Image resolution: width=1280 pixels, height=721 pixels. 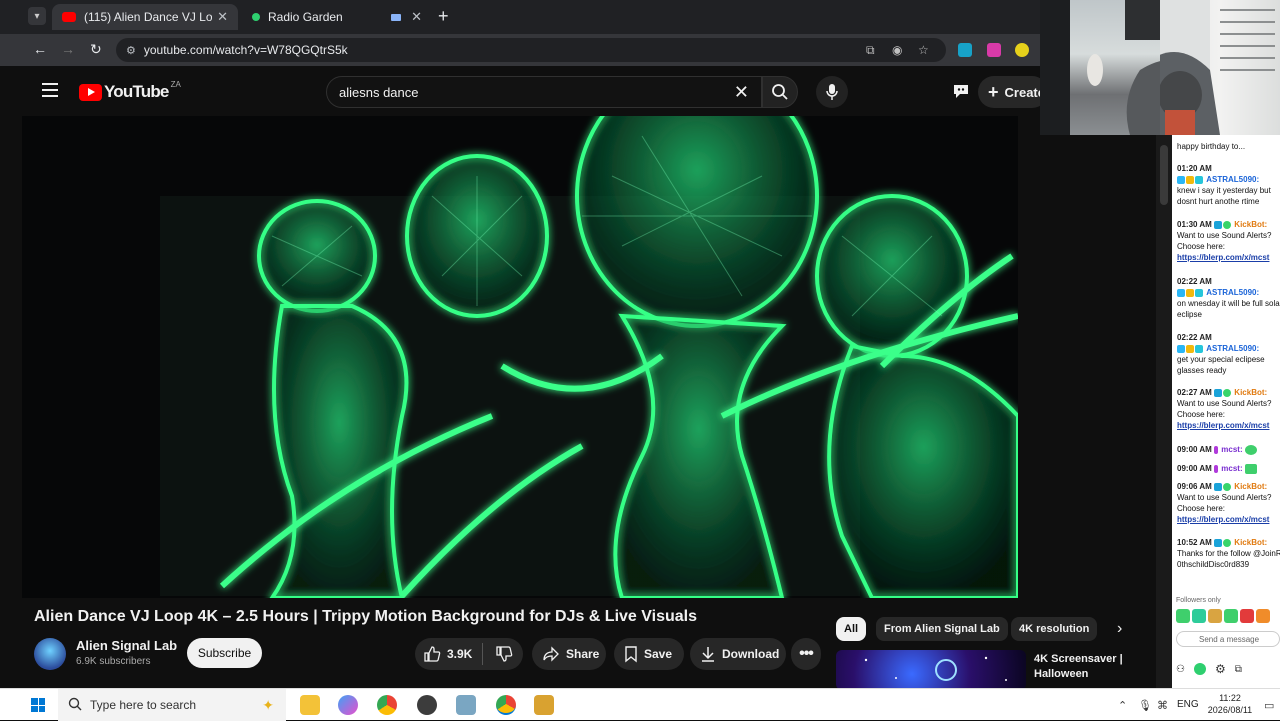 I want to click on chat-time: 02:22 AM, so click(x=1194, y=281).